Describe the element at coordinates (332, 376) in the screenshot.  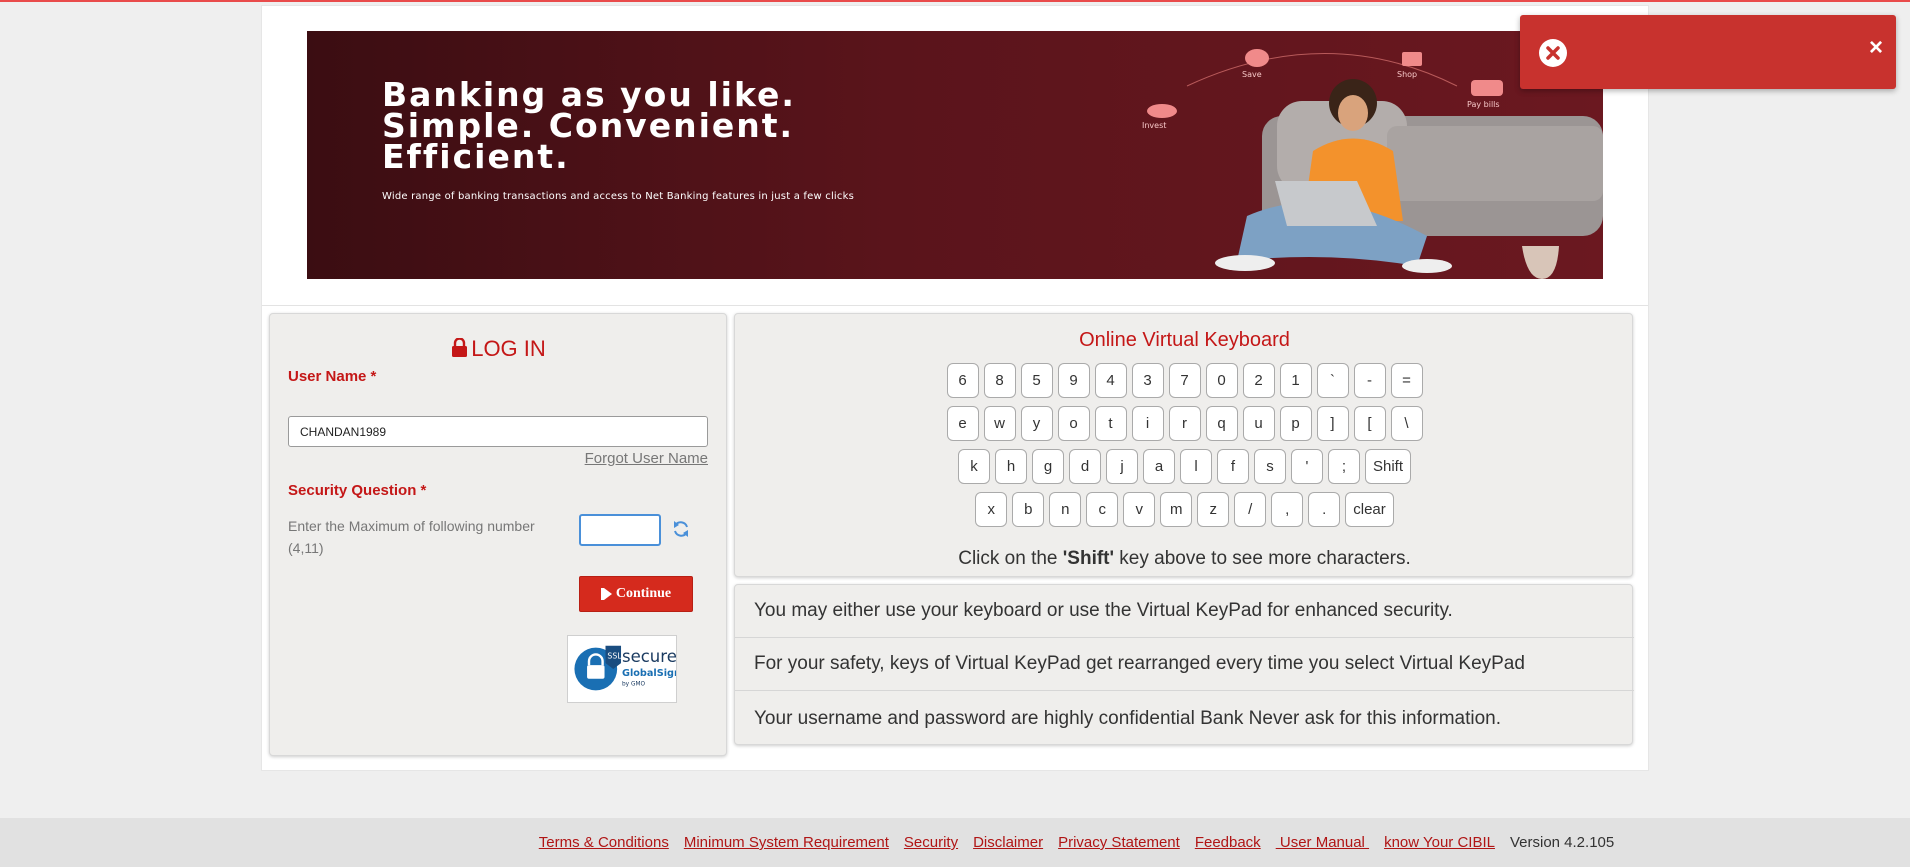
I see `username-label: User Name *` at that location.